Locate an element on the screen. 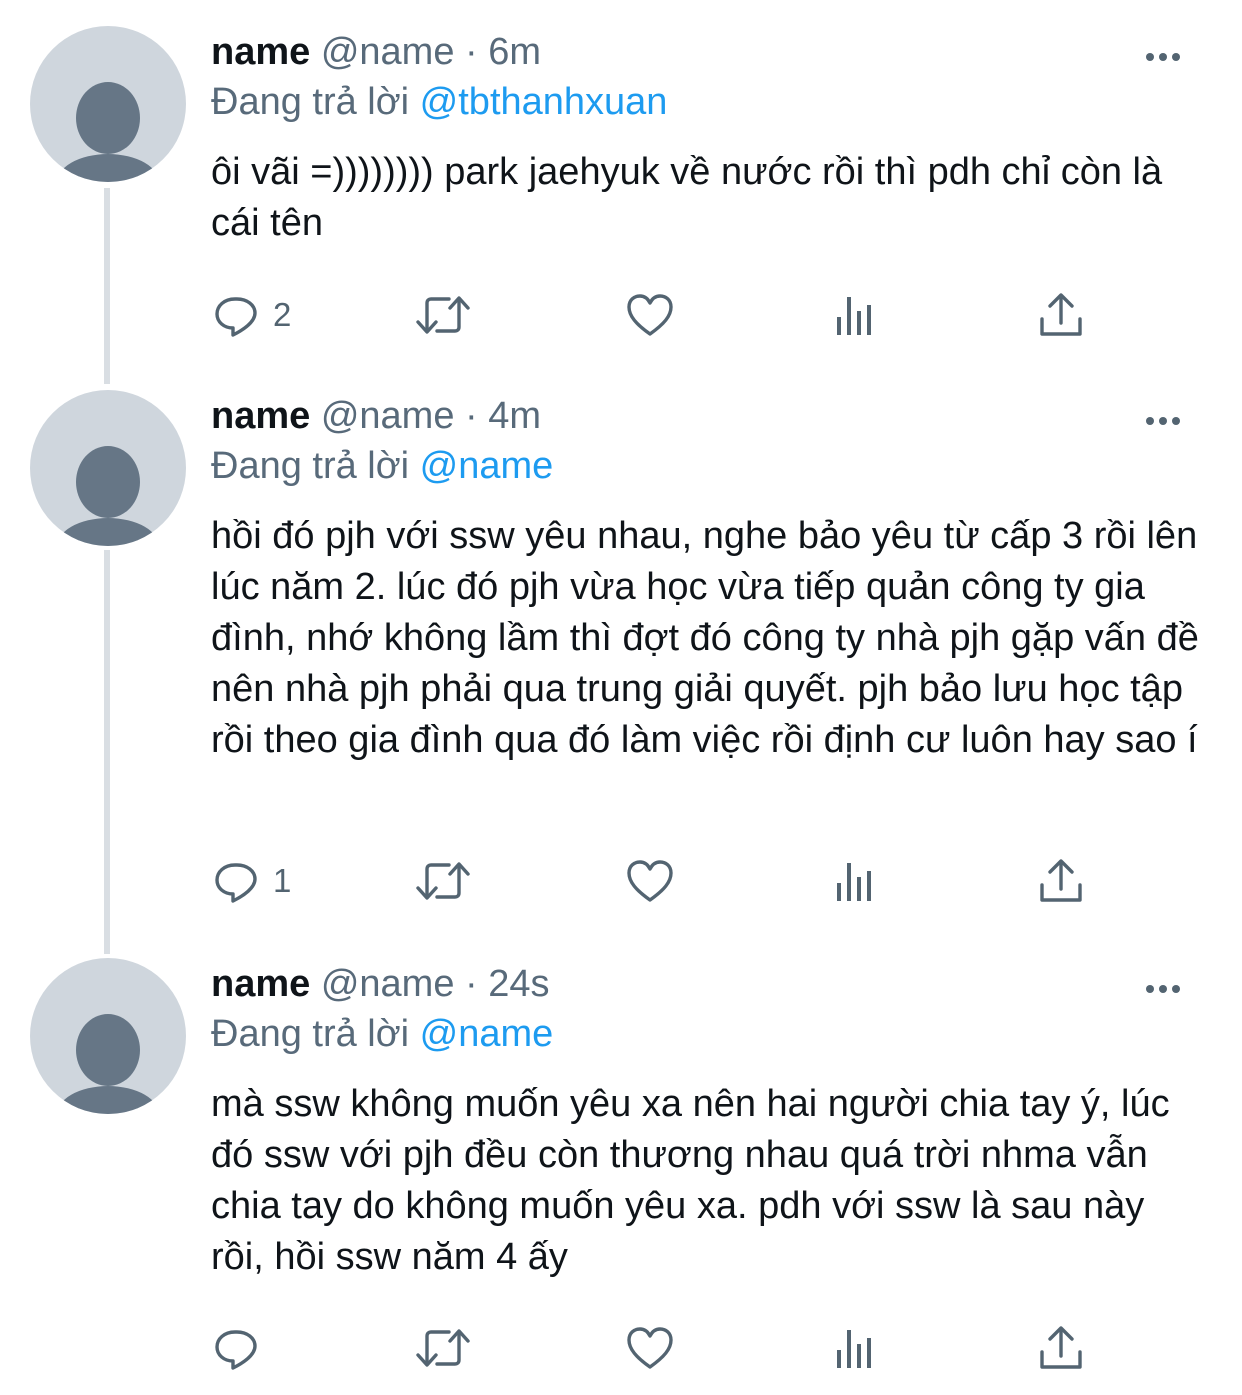 The height and width of the screenshot is (1395, 1242). tweet-header: name @name · 6m is located at coordinates (706, 52).